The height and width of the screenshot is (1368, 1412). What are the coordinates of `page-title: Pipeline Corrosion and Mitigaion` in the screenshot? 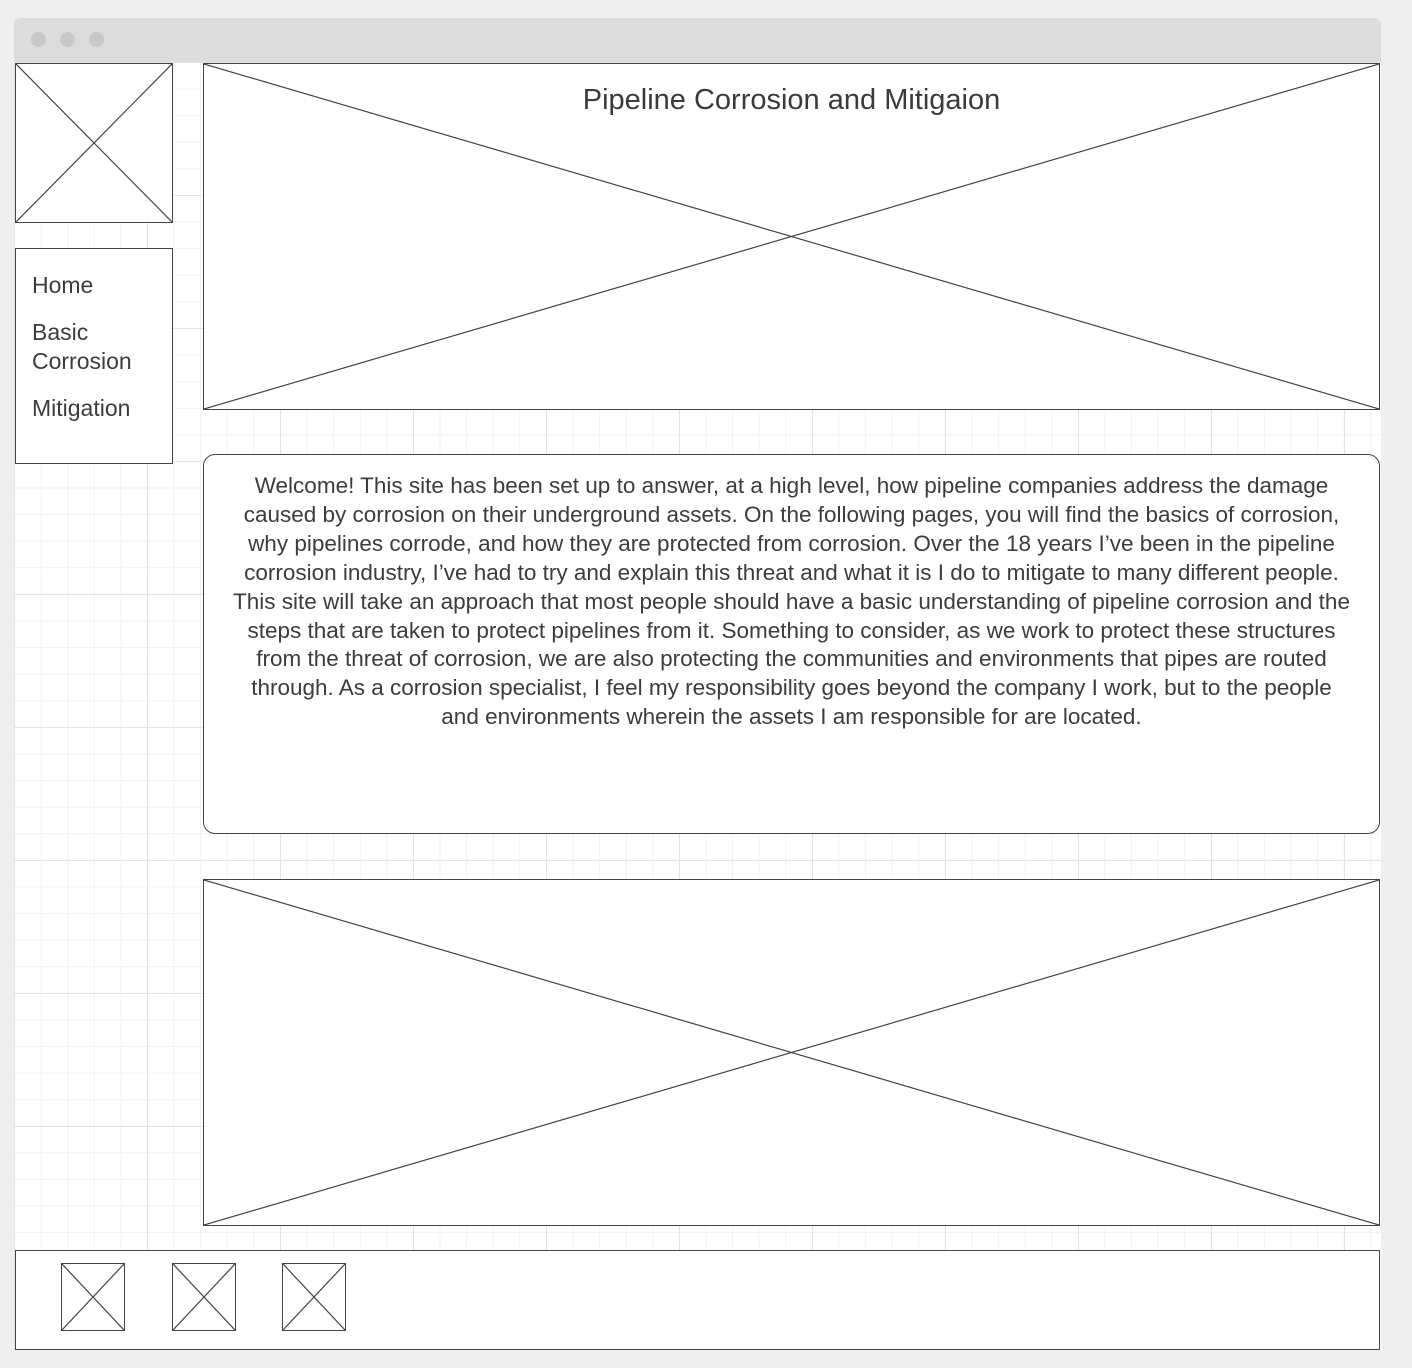 It's located at (791, 100).